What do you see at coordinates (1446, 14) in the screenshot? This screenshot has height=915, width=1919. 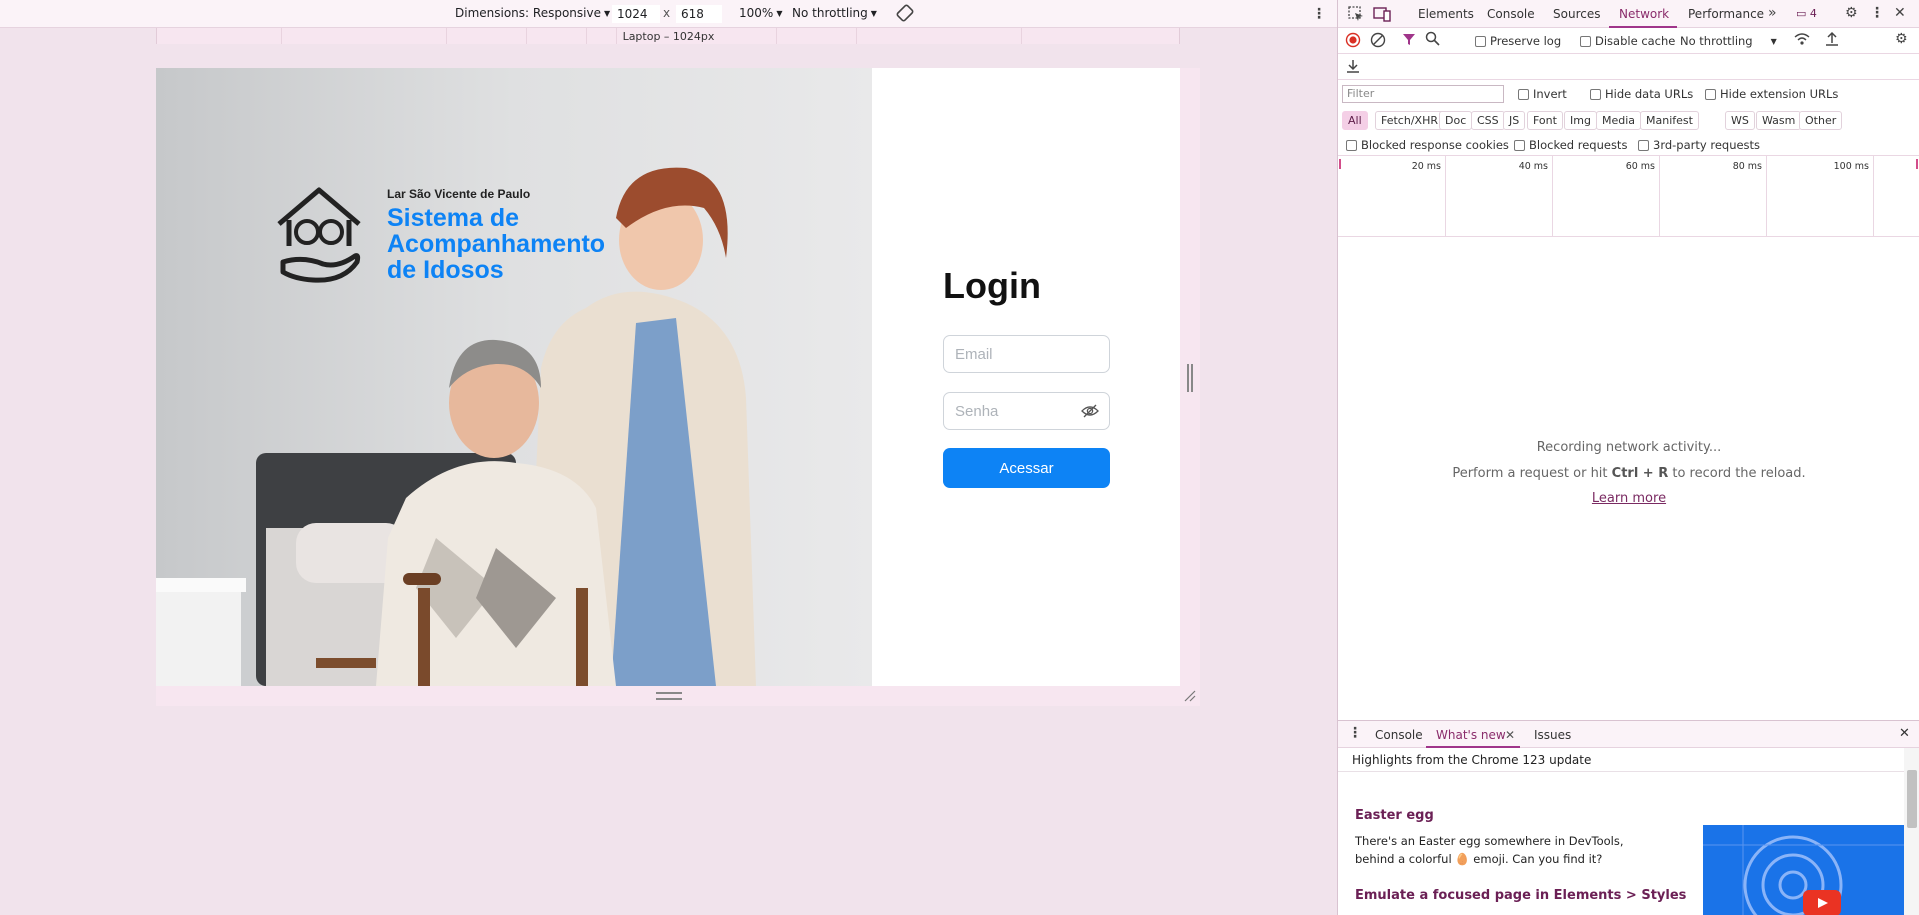 I see `tab-elements: Elements` at bounding box center [1446, 14].